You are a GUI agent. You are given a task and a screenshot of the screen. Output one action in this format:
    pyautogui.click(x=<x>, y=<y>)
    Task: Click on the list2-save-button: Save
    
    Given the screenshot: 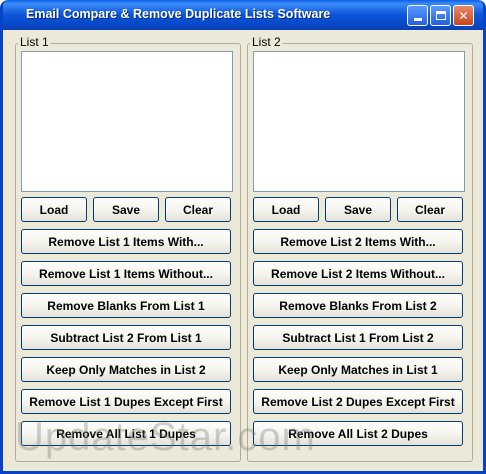 What is the action you would take?
    pyautogui.click(x=358, y=209)
    